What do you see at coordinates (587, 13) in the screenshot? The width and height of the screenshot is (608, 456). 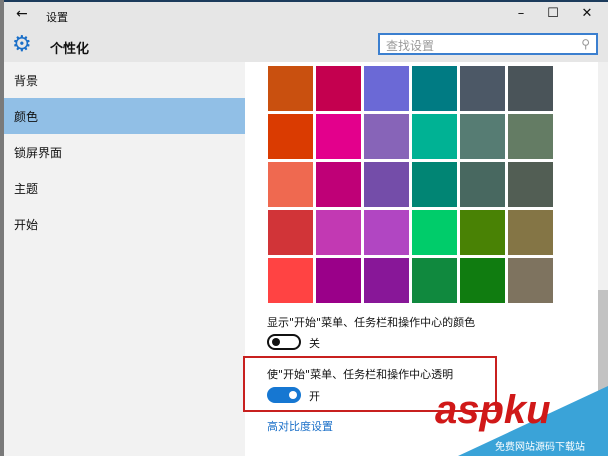 I see `close-button: ✕` at bounding box center [587, 13].